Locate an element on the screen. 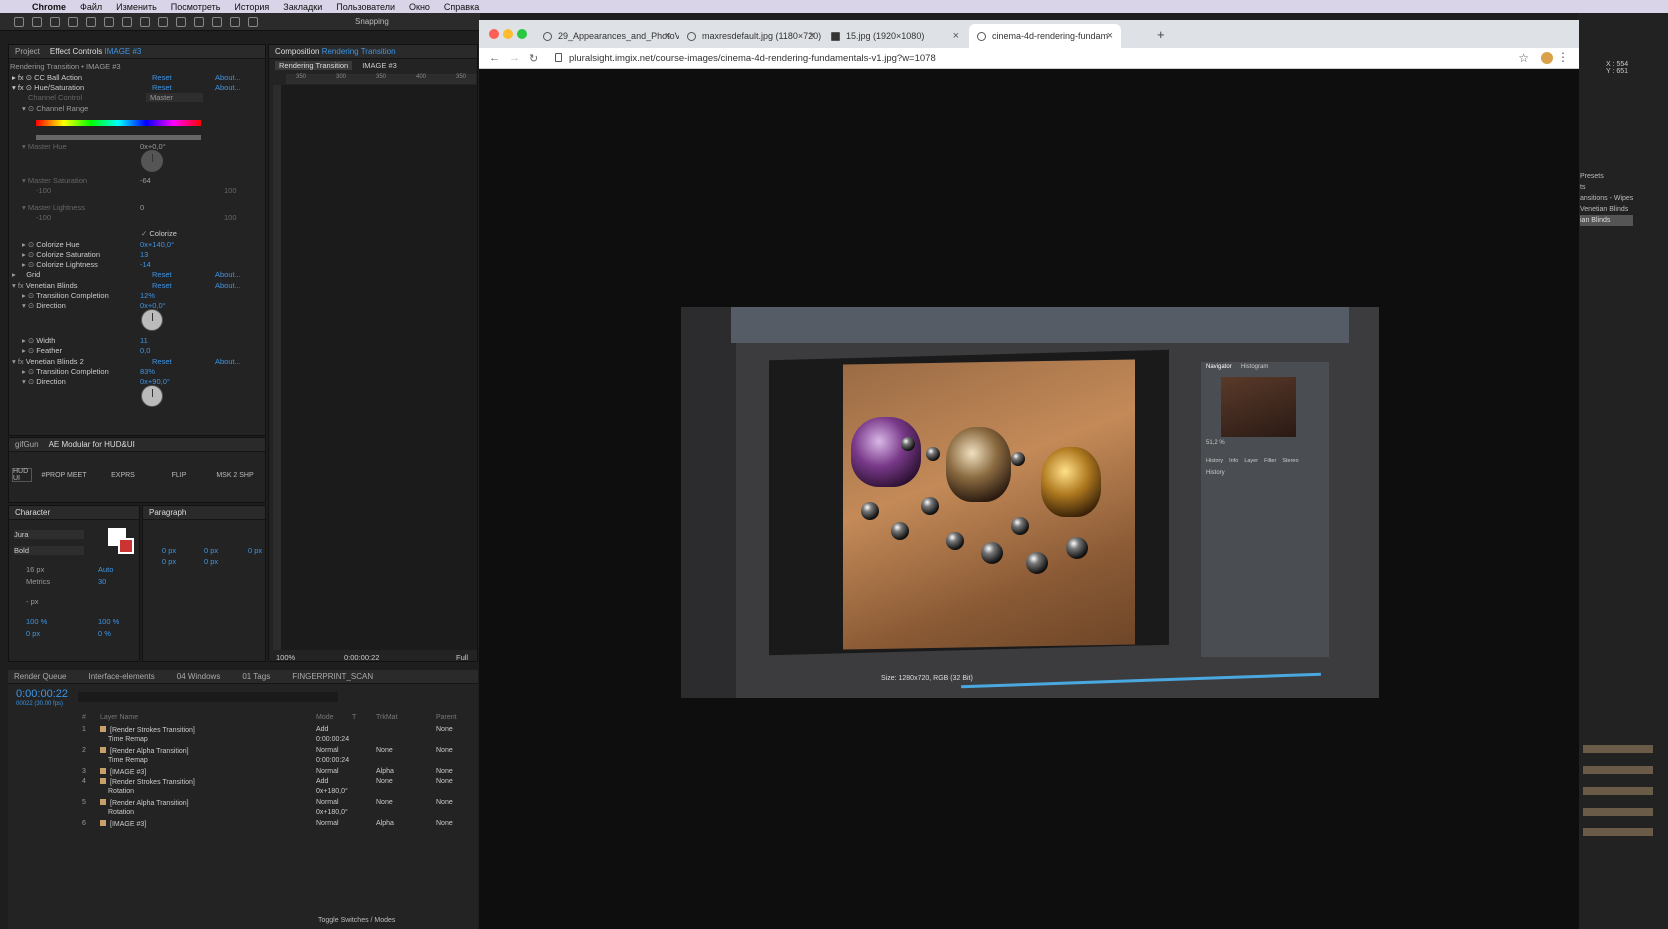  close-window-icon is located at coordinates (494, 34).